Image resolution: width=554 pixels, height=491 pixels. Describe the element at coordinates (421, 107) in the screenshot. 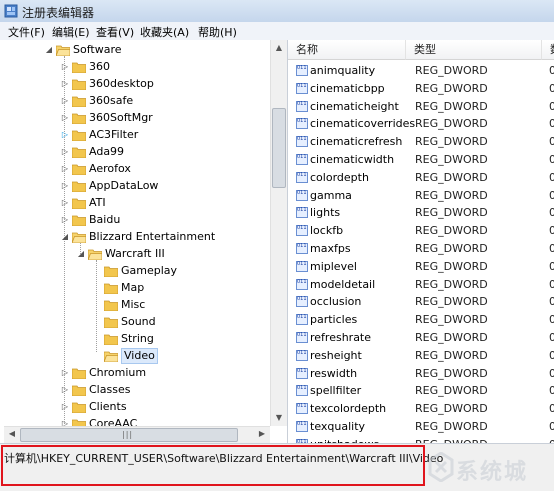

I see `value-row: cinematicheight REG_DWORD 0` at that location.